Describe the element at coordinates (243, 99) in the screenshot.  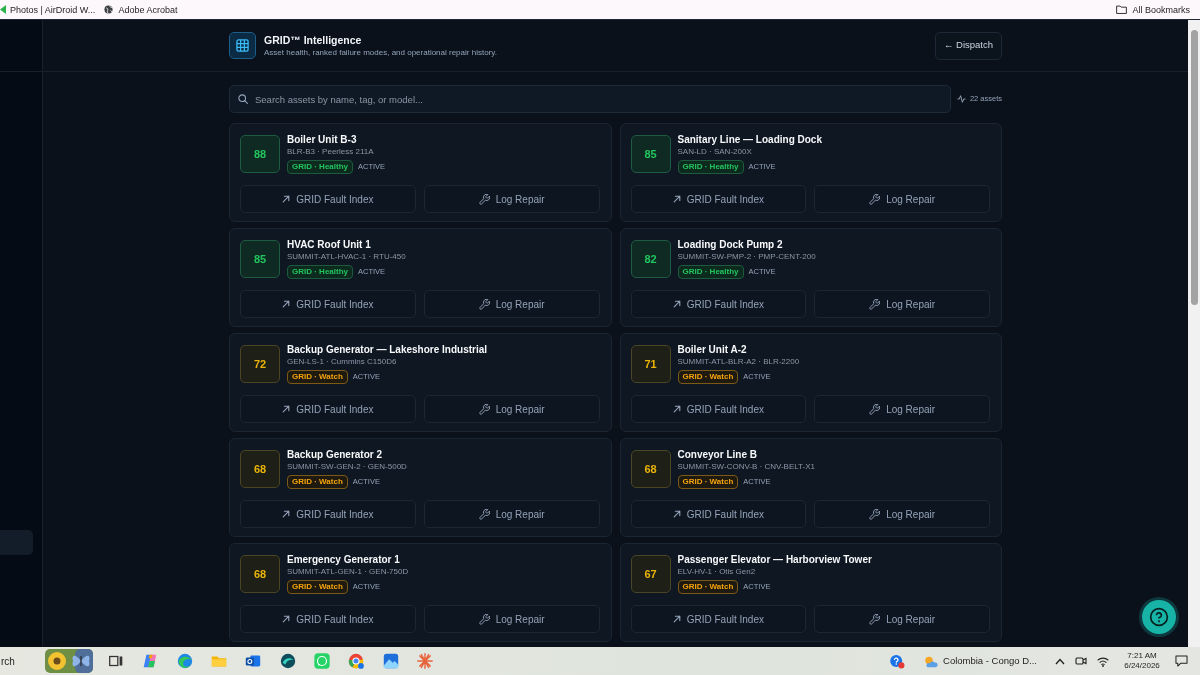
I see `search-icon` at that location.